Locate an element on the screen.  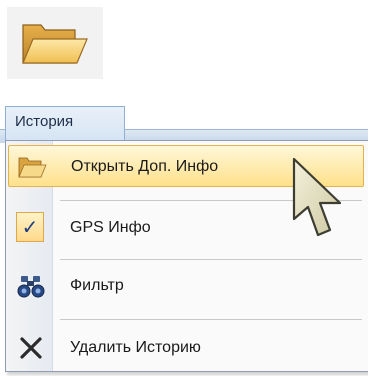
menu-item-label: Удалить Историю is located at coordinates (135, 347).